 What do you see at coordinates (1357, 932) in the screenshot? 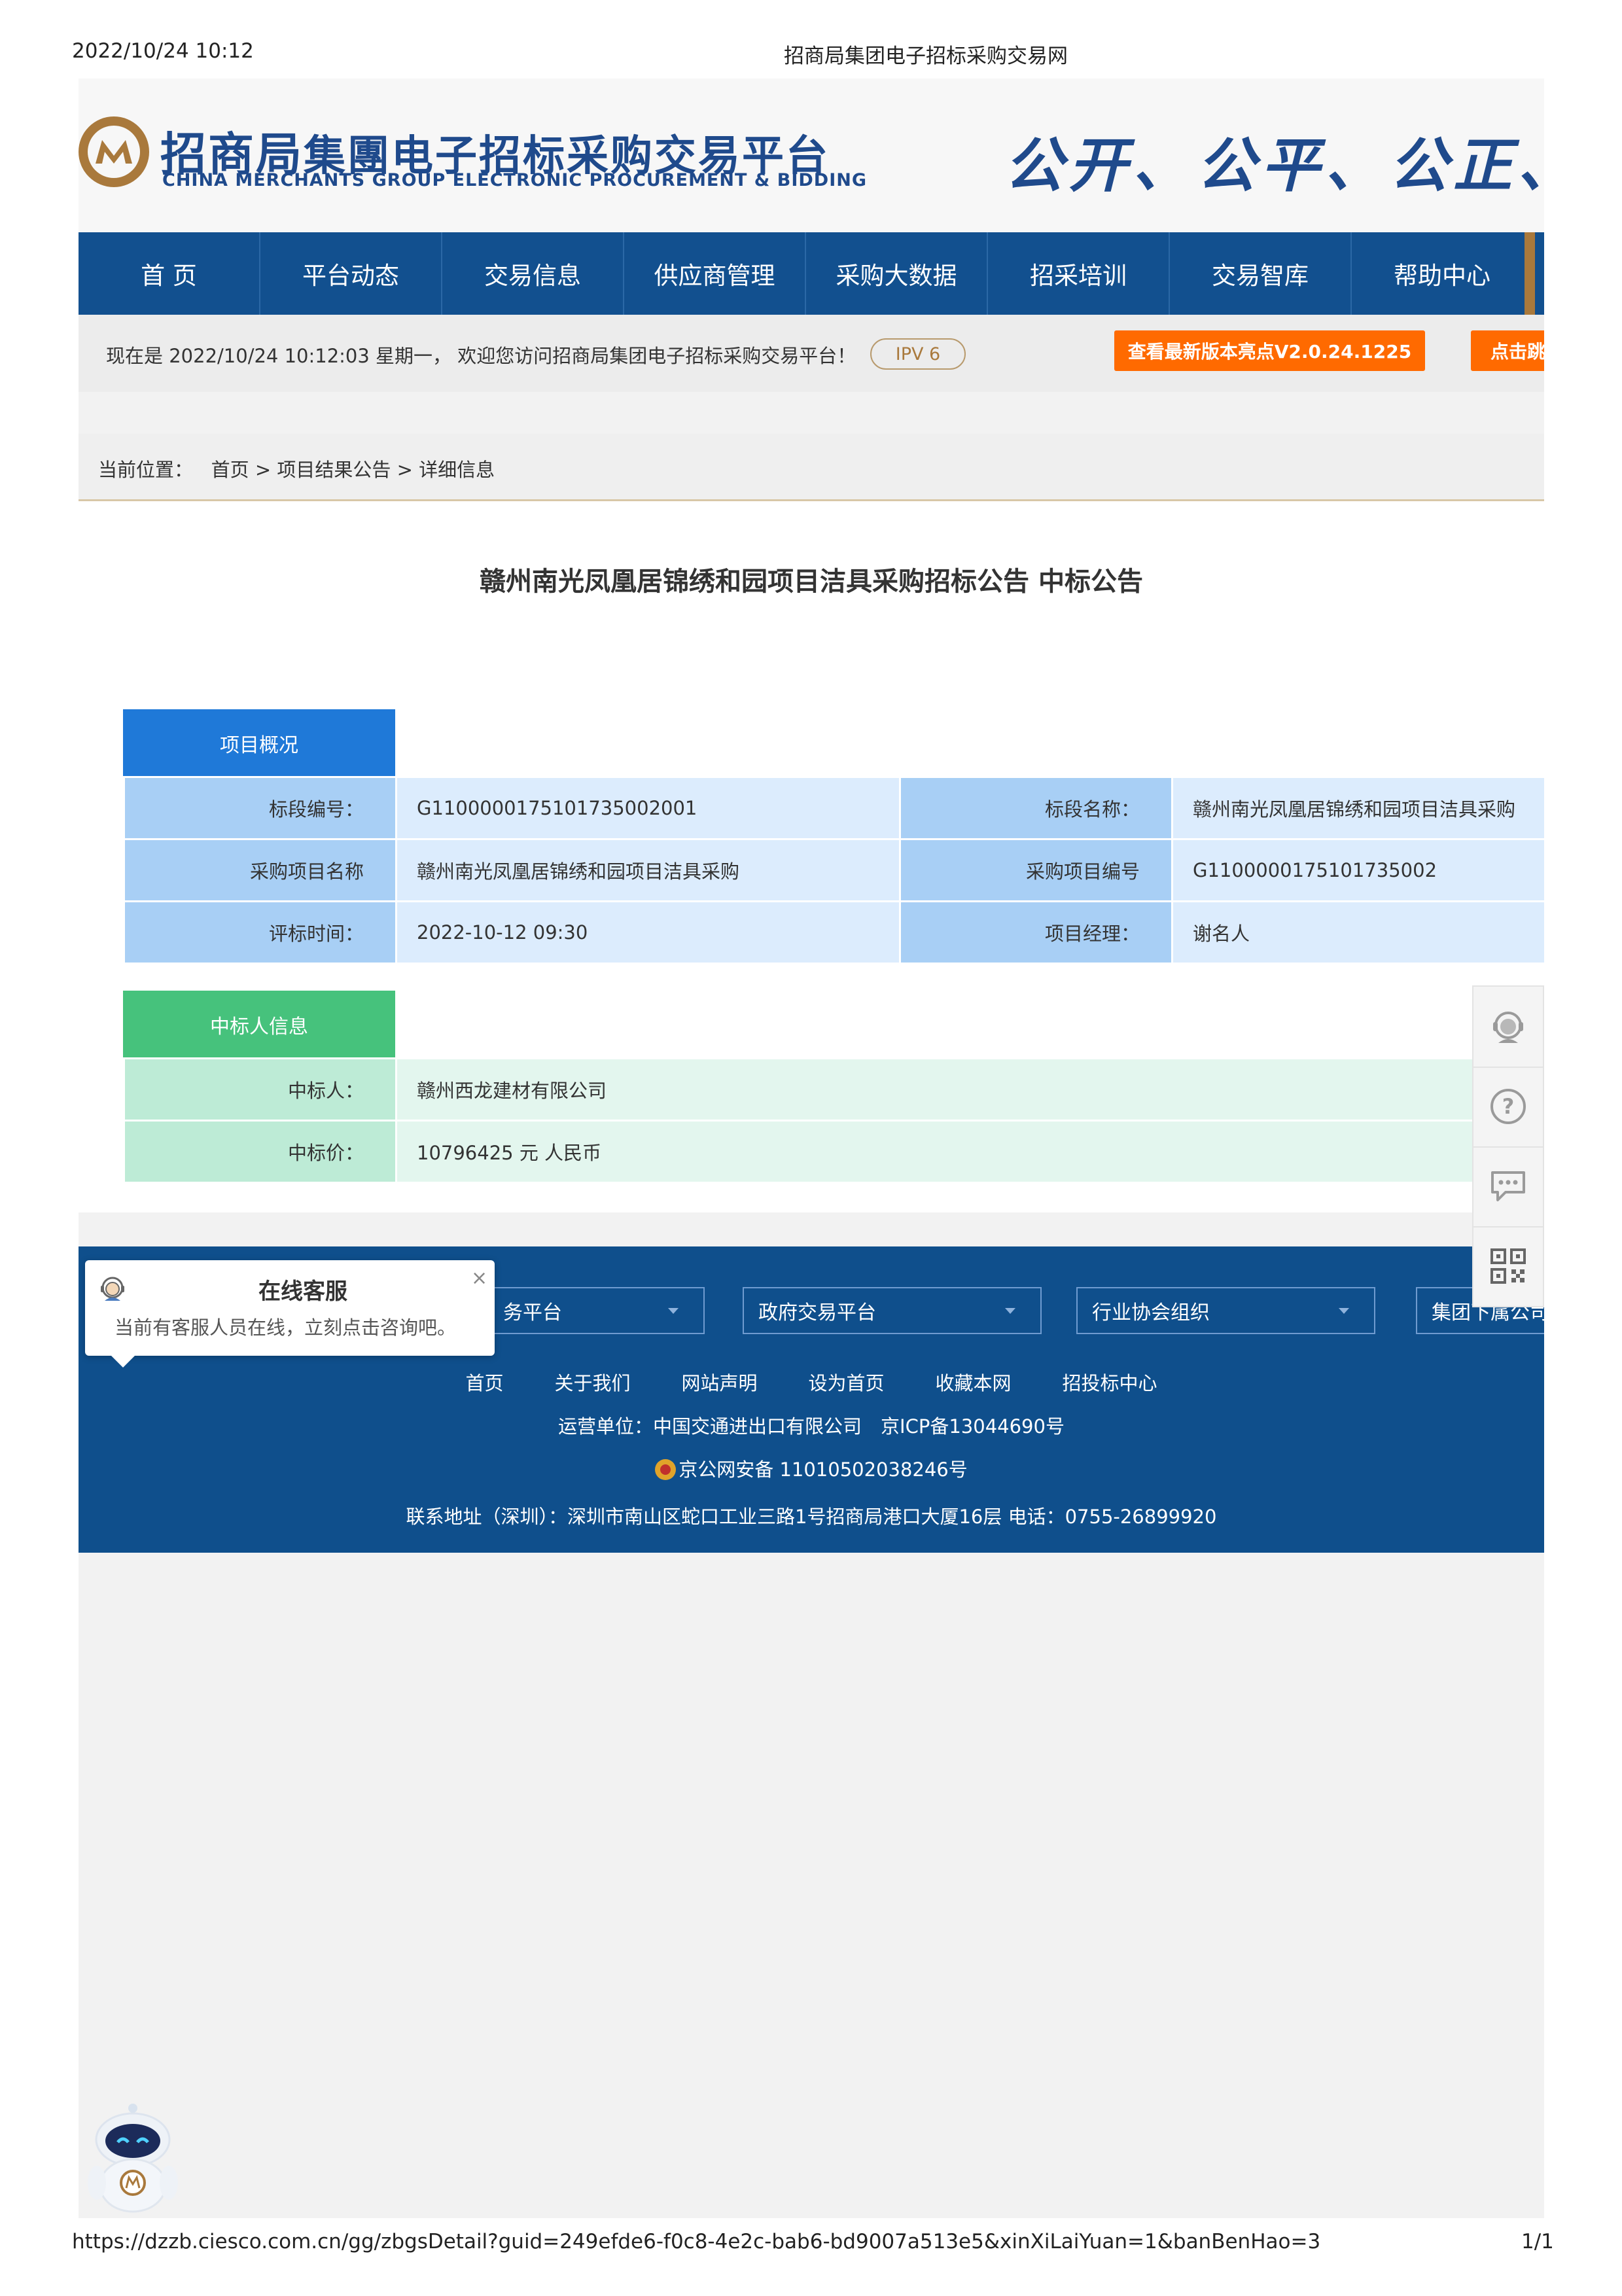
I see `cell-value: 谢名人` at bounding box center [1357, 932].